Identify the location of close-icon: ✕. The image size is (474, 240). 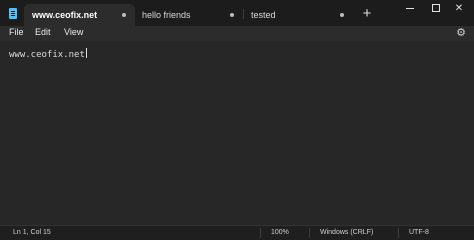
(459, 8).